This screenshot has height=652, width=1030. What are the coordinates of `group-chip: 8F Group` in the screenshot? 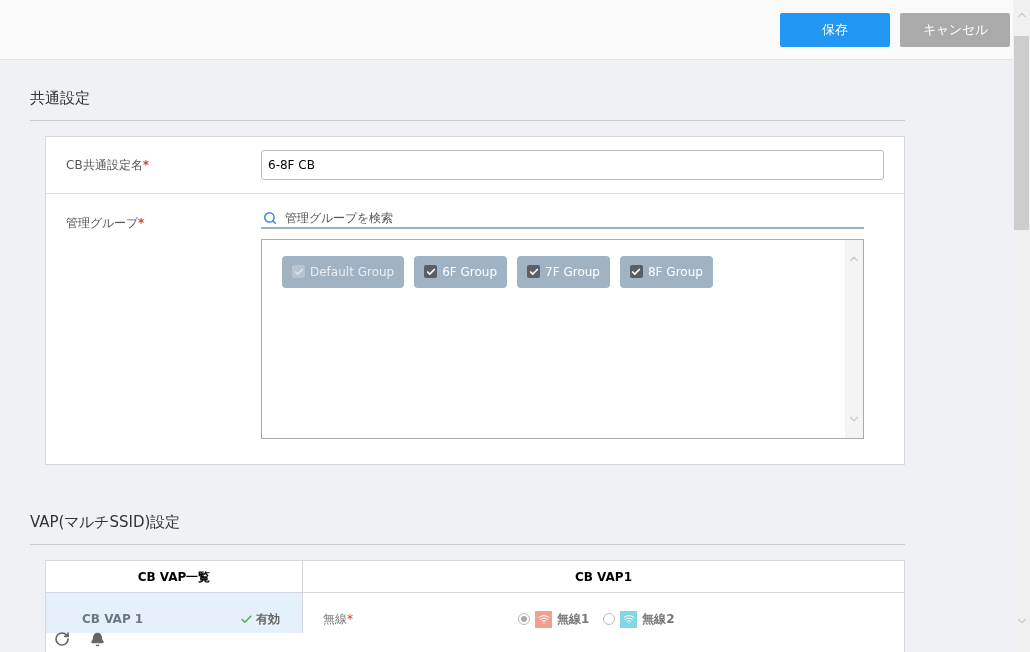 It's located at (666, 271).